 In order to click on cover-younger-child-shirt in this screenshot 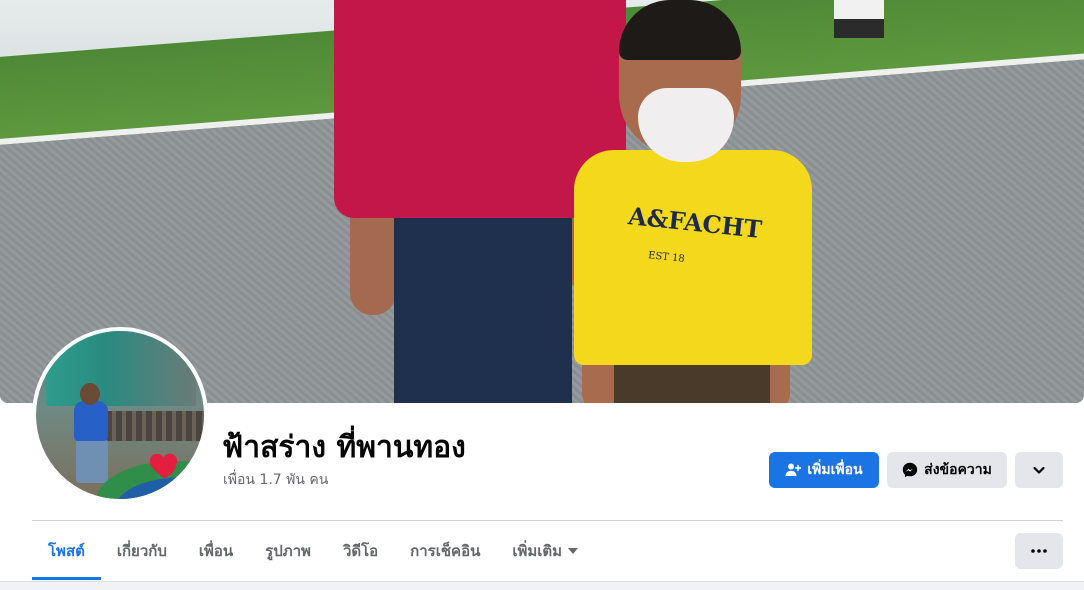, I will do `click(693, 257)`.